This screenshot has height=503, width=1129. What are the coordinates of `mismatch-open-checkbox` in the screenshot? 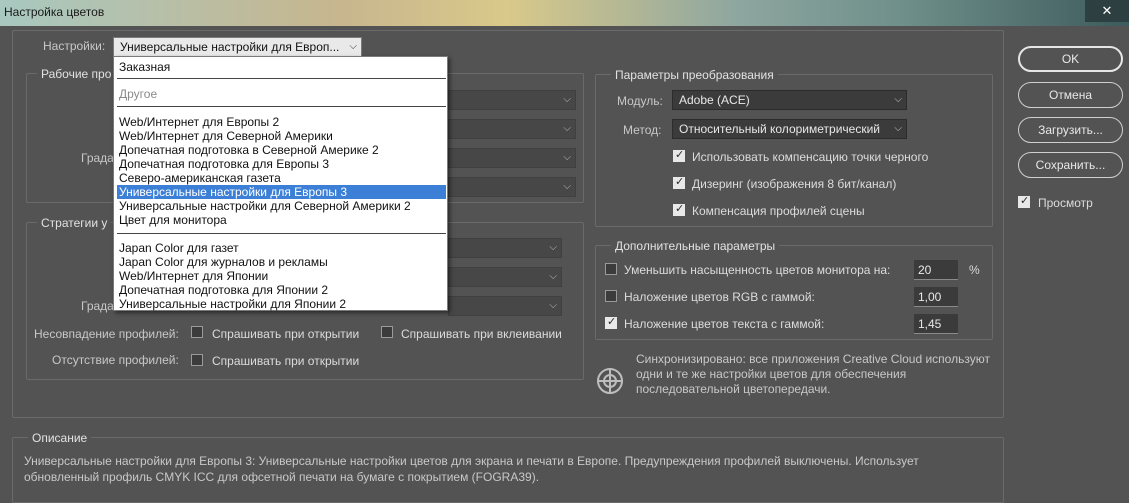 It's located at (197, 332).